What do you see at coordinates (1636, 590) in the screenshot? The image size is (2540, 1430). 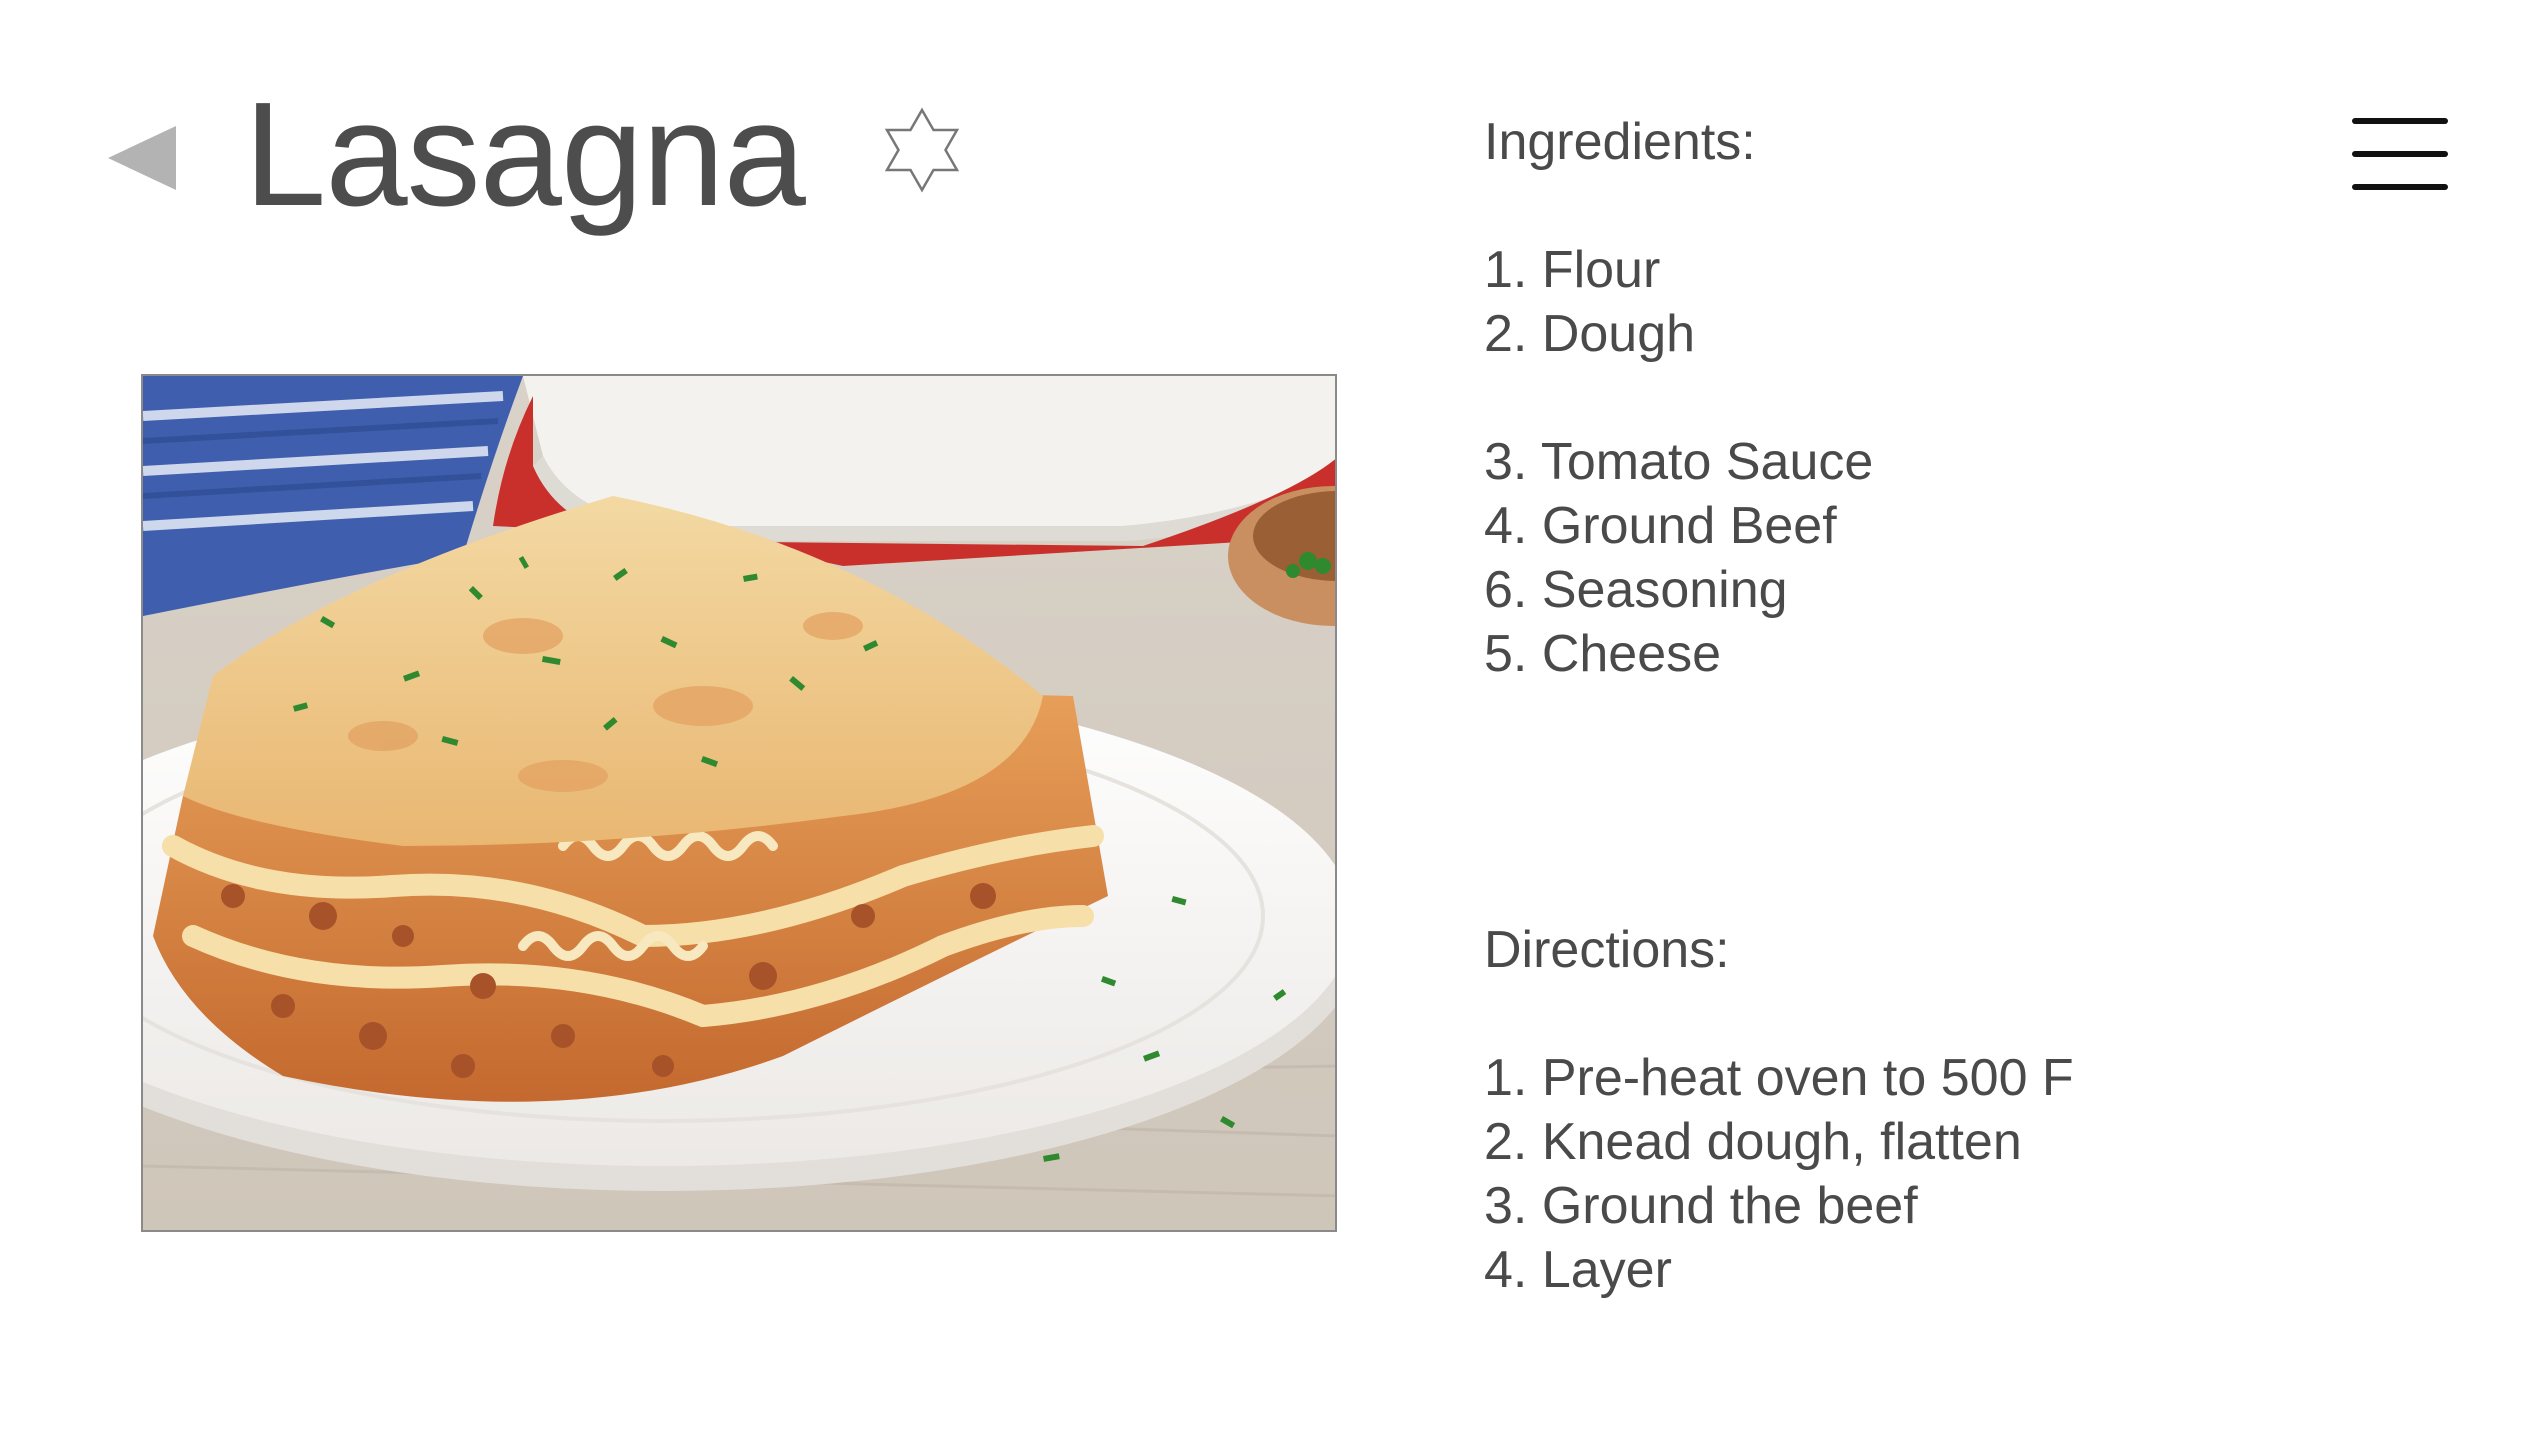 I see `list-item: 6. Seasoning` at bounding box center [1636, 590].